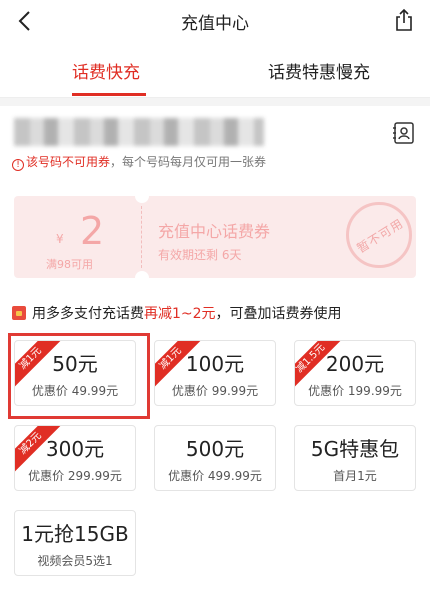 This screenshot has width=430, height=590. I want to click on recharge-option-15gb: 1元抢15GB 视频会员5选1, so click(75, 543).